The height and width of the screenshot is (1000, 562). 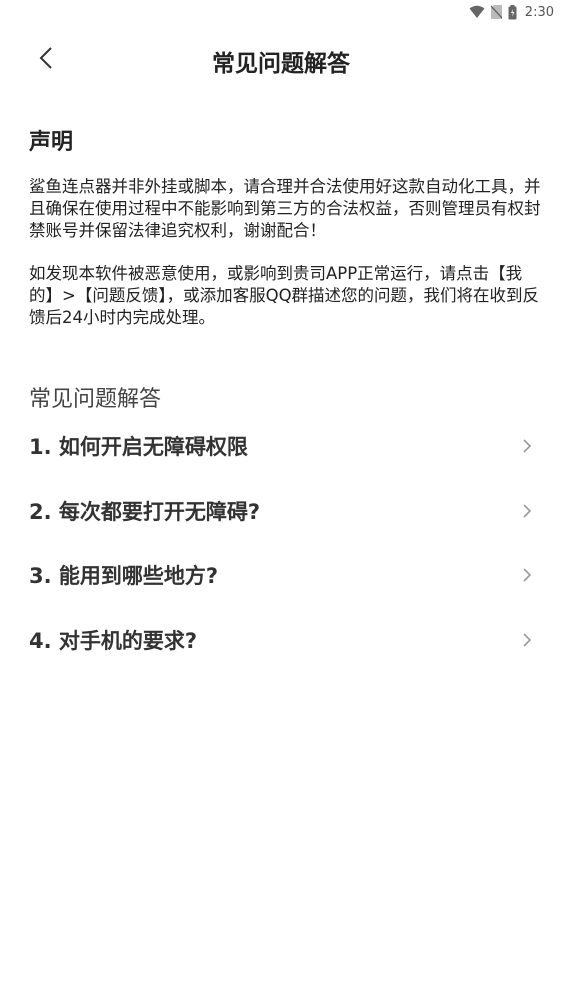 What do you see at coordinates (496, 12) in the screenshot?
I see `no-sim-icon` at bounding box center [496, 12].